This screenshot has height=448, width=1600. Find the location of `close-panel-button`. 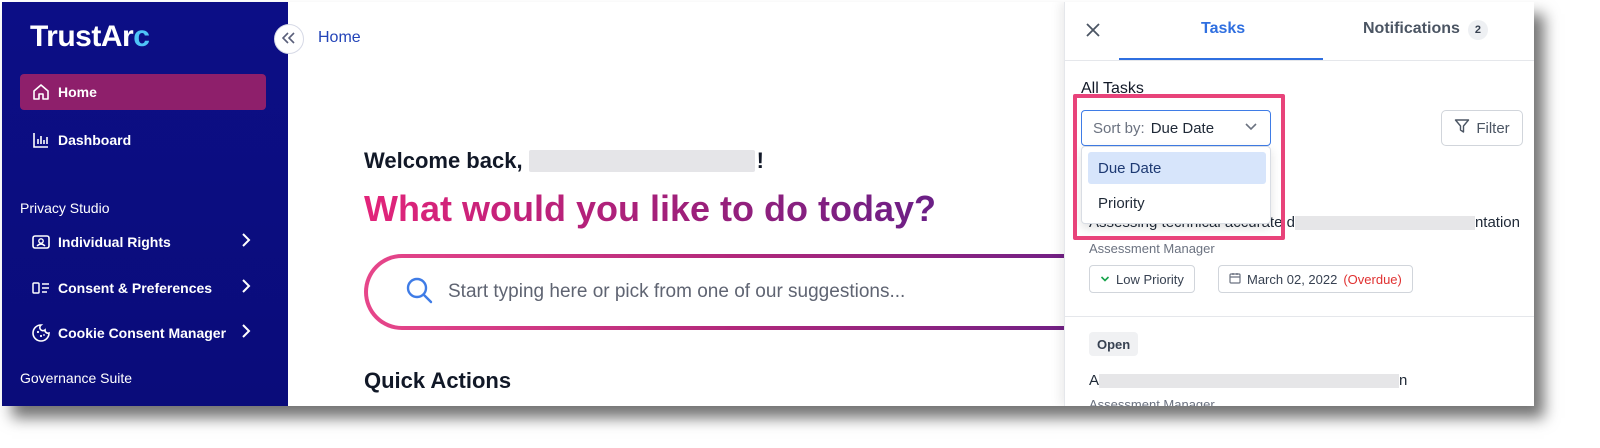

close-panel-button is located at coordinates (1093, 31).